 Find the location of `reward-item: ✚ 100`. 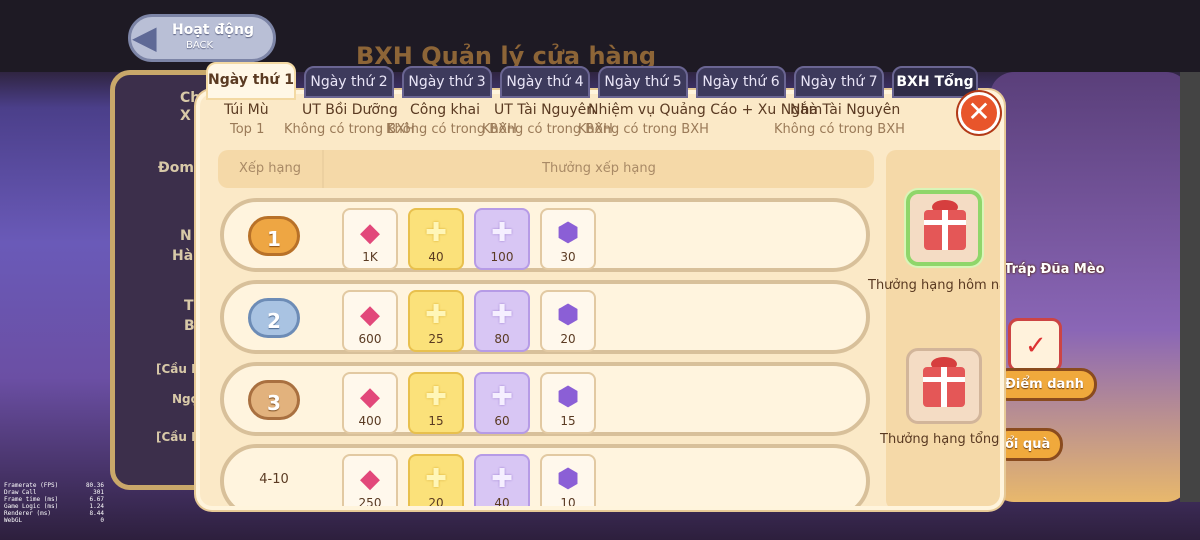

reward-item: ✚ 100 is located at coordinates (502, 239).